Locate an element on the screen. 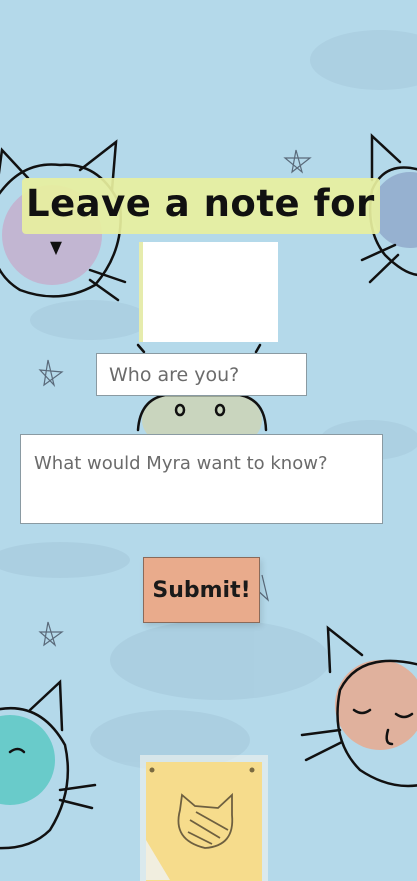 This screenshot has width=417, height=881. name-input is located at coordinates (201, 374).